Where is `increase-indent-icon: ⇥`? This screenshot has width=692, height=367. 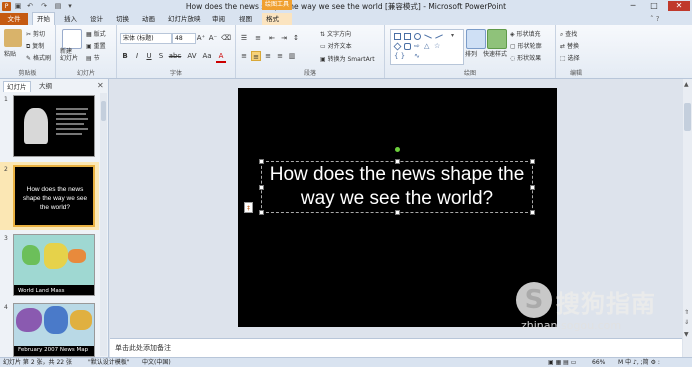 increase-indent-icon: ⇥ is located at coordinates (284, 38).